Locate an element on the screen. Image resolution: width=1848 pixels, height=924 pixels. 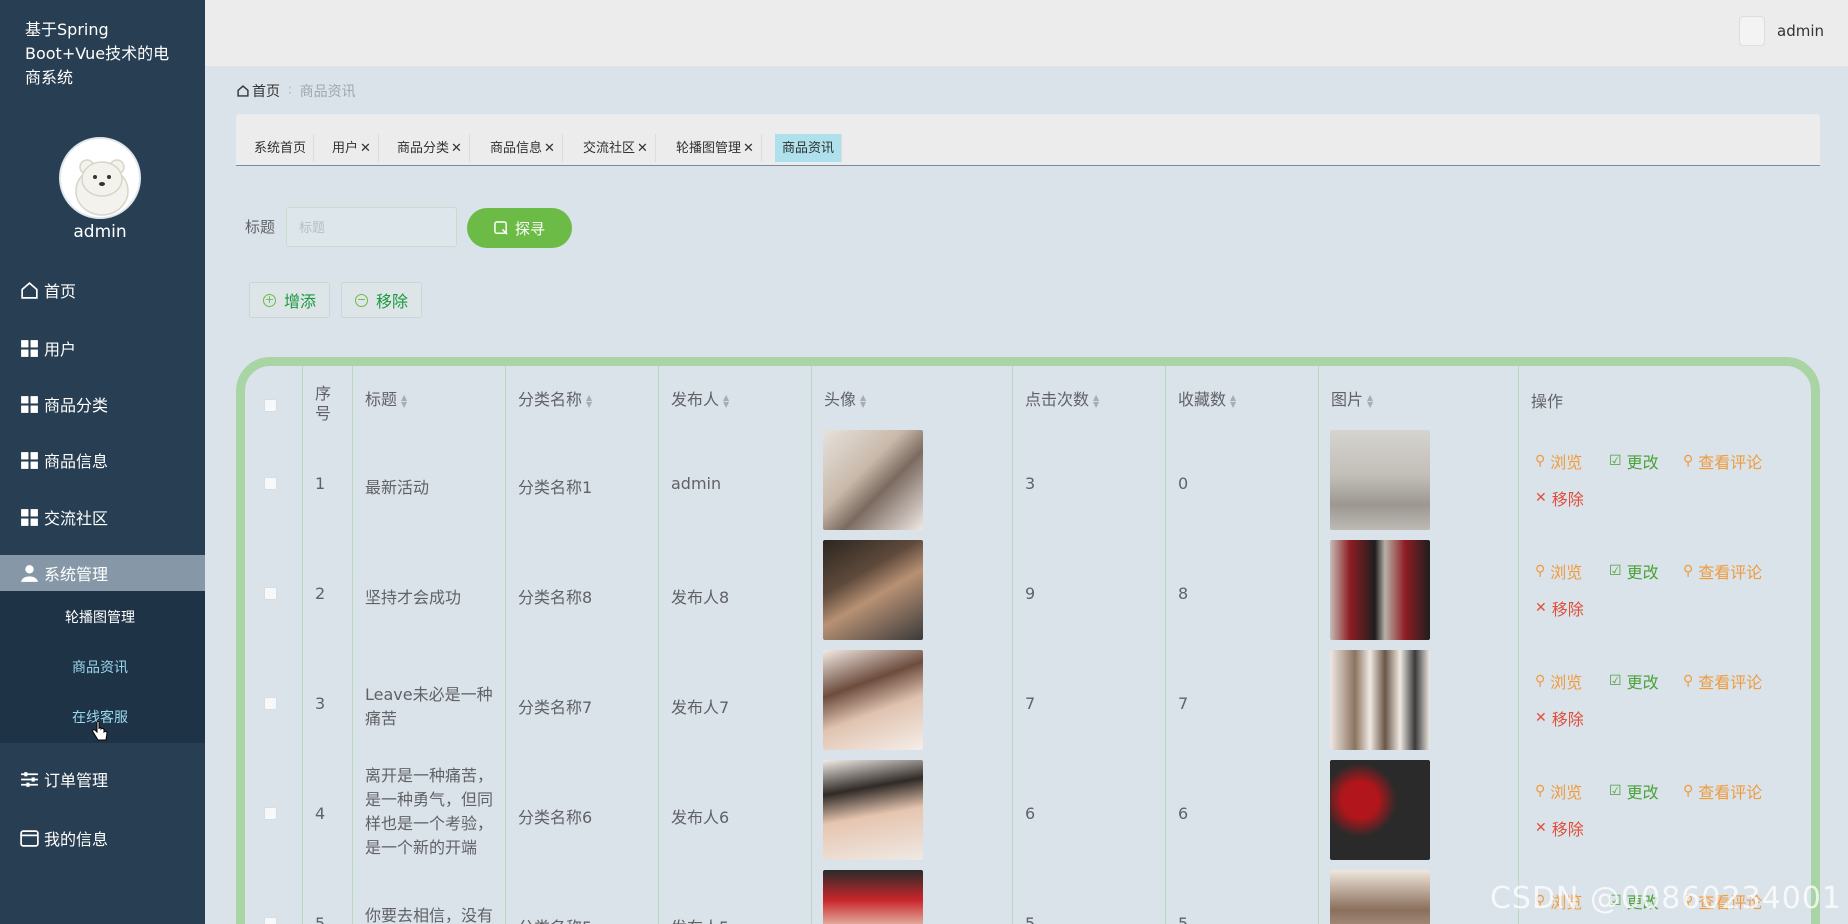
top-user: admin is located at coordinates (1781, 31).